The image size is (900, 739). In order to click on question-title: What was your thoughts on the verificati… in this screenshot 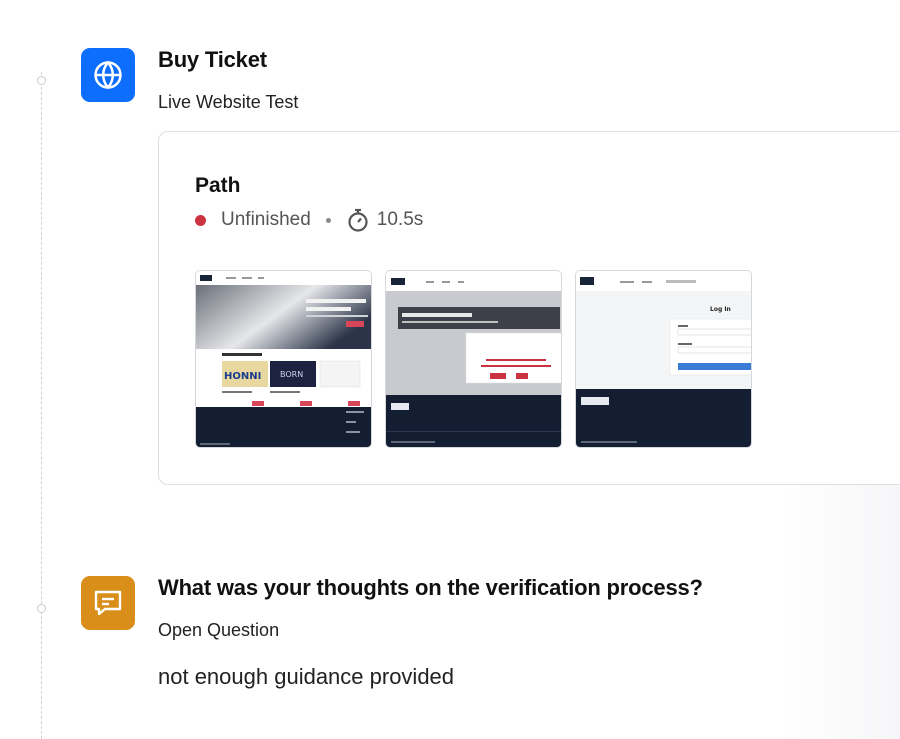, I will do `click(430, 587)`.